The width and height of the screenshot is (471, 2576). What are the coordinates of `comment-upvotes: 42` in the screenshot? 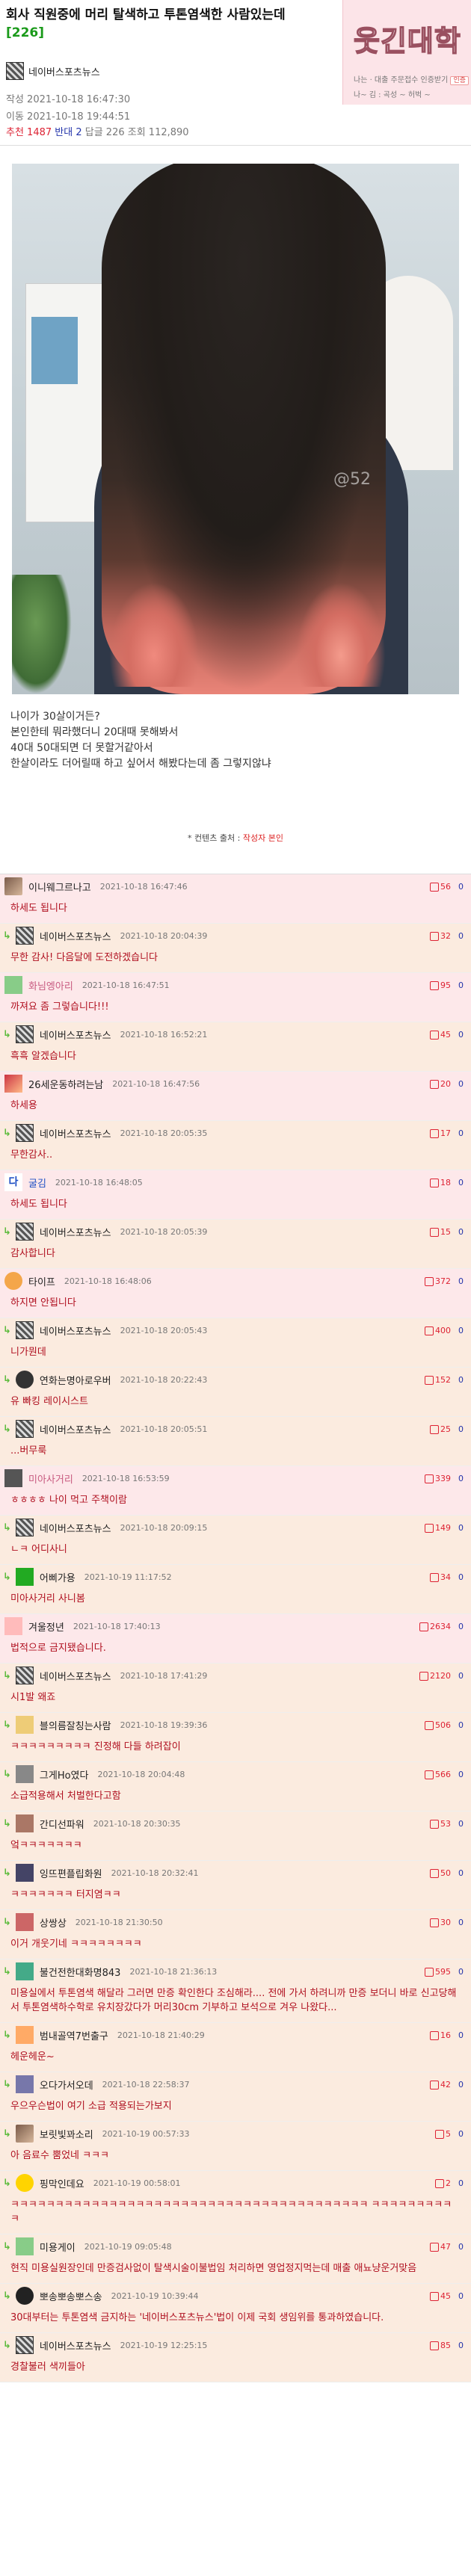 It's located at (445, 2084).